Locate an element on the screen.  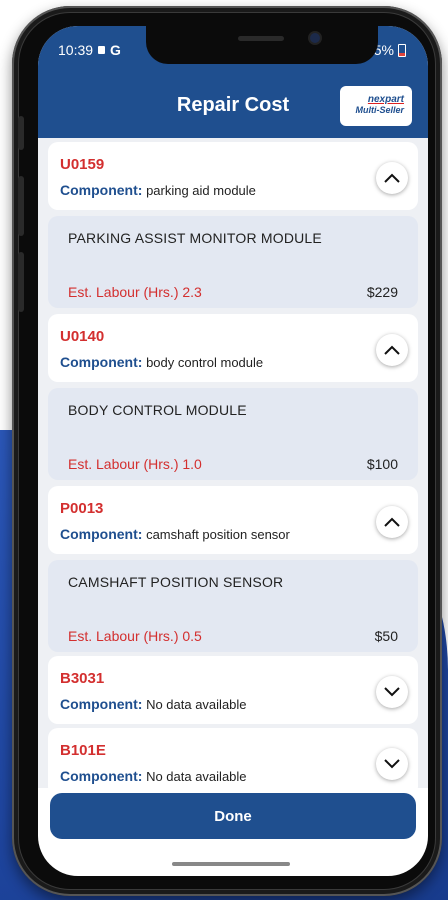
list-item: B3031 Component: No data available is located at coordinates (233, 690).